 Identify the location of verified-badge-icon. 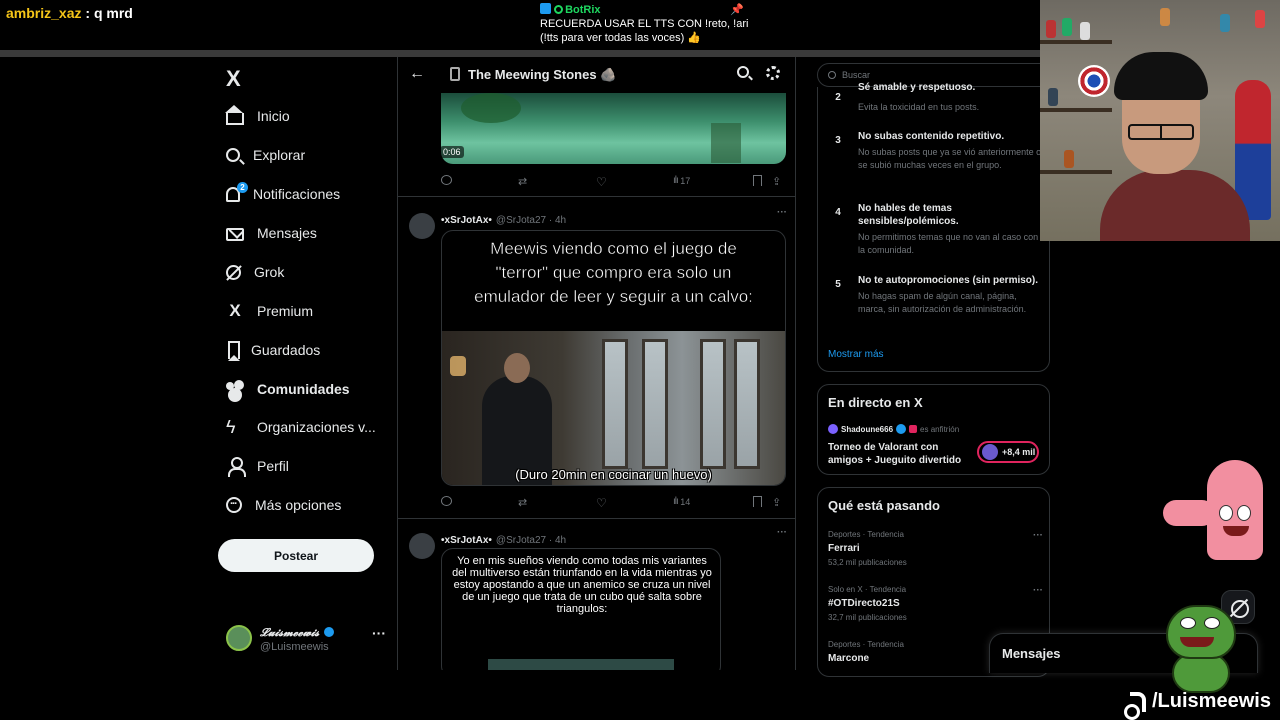
(901, 429).